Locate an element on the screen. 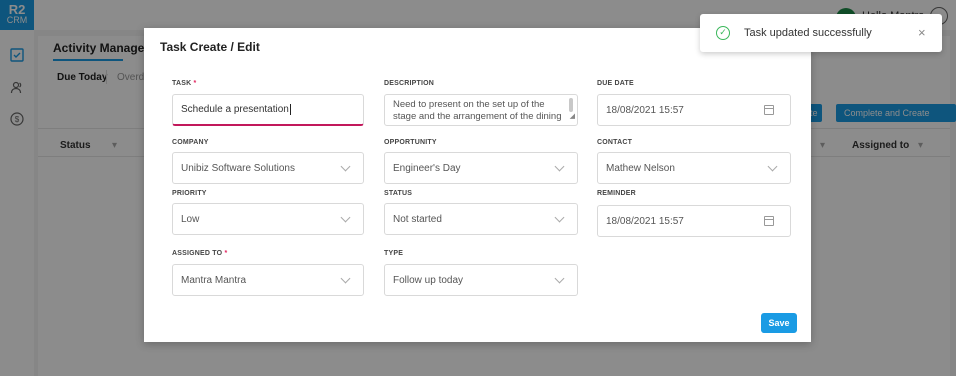 The height and width of the screenshot is (376, 956). reminder-value: 18/08/2021 15:57 is located at coordinates (645, 221).